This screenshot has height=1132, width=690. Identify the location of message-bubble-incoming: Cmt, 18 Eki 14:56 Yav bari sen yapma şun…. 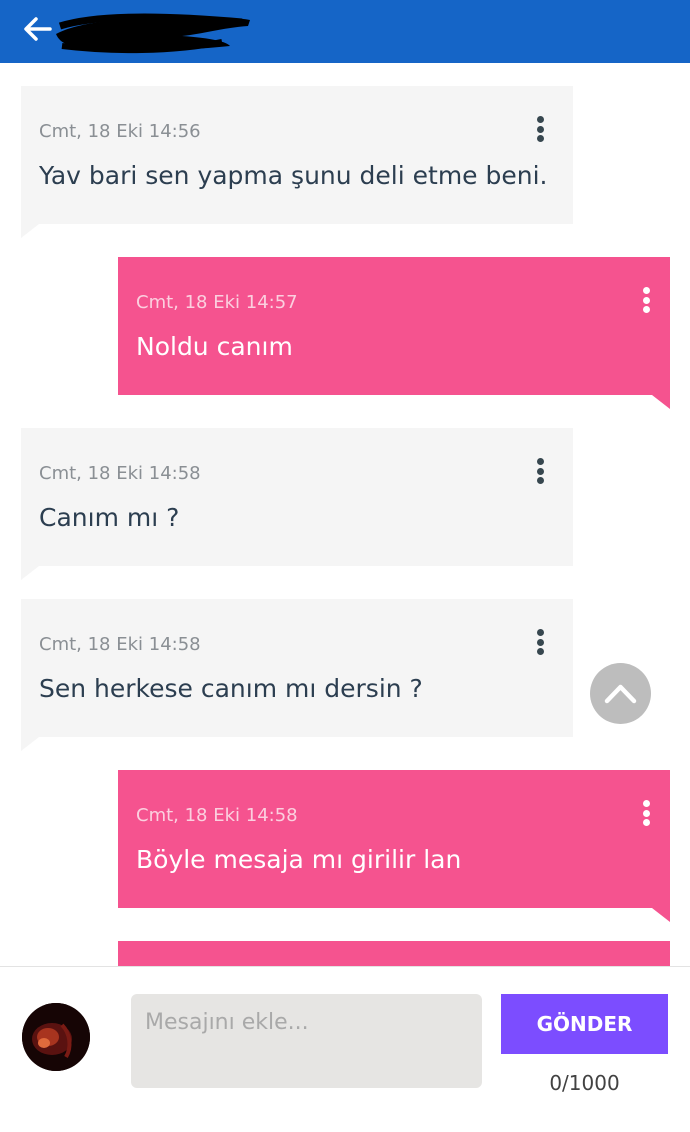
(297, 162).